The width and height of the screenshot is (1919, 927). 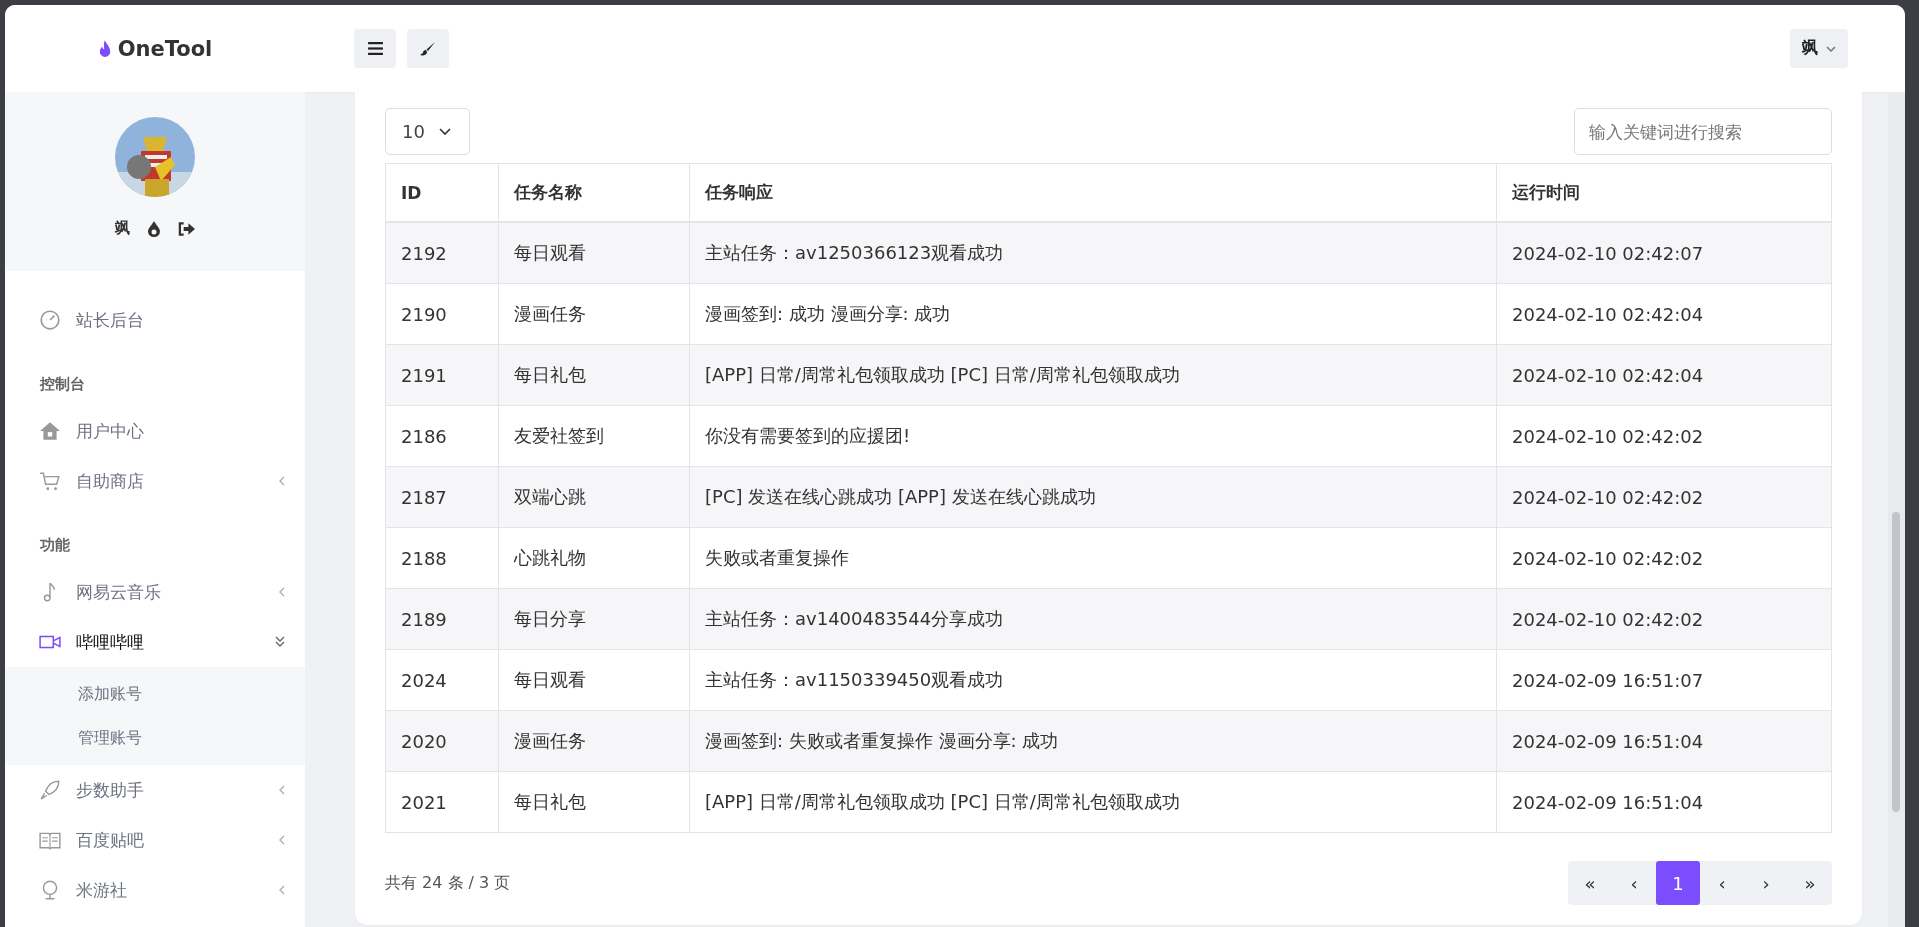 What do you see at coordinates (155, 790) in the screenshot?
I see `nav-item: 步数助手` at bounding box center [155, 790].